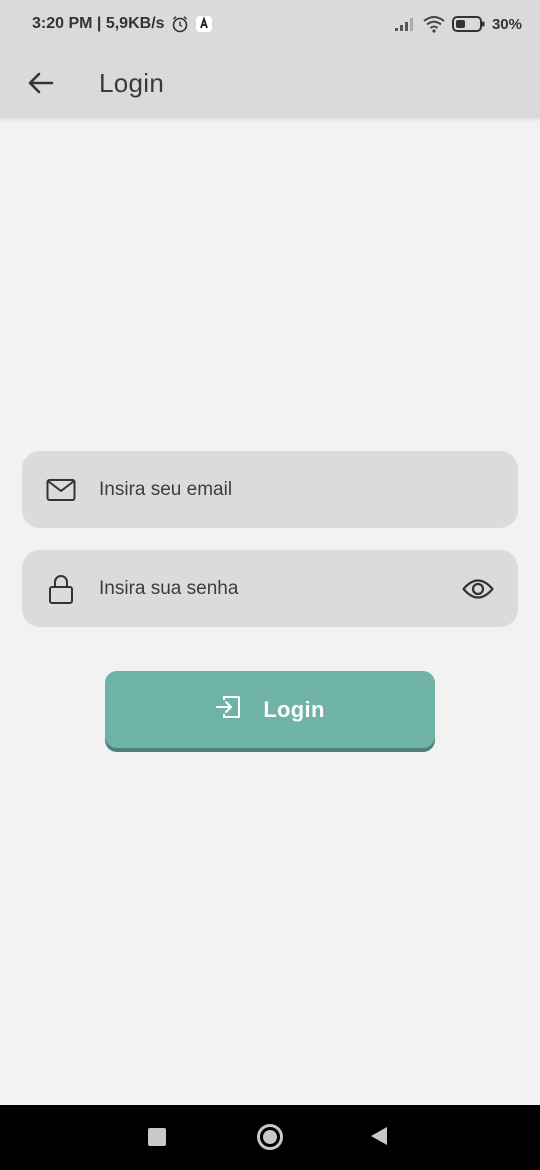 The height and width of the screenshot is (1170, 540). What do you see at coordinates (294, 709) in the screenshot?
I see `login-button-label: Login` at bounding box center [294, 709].